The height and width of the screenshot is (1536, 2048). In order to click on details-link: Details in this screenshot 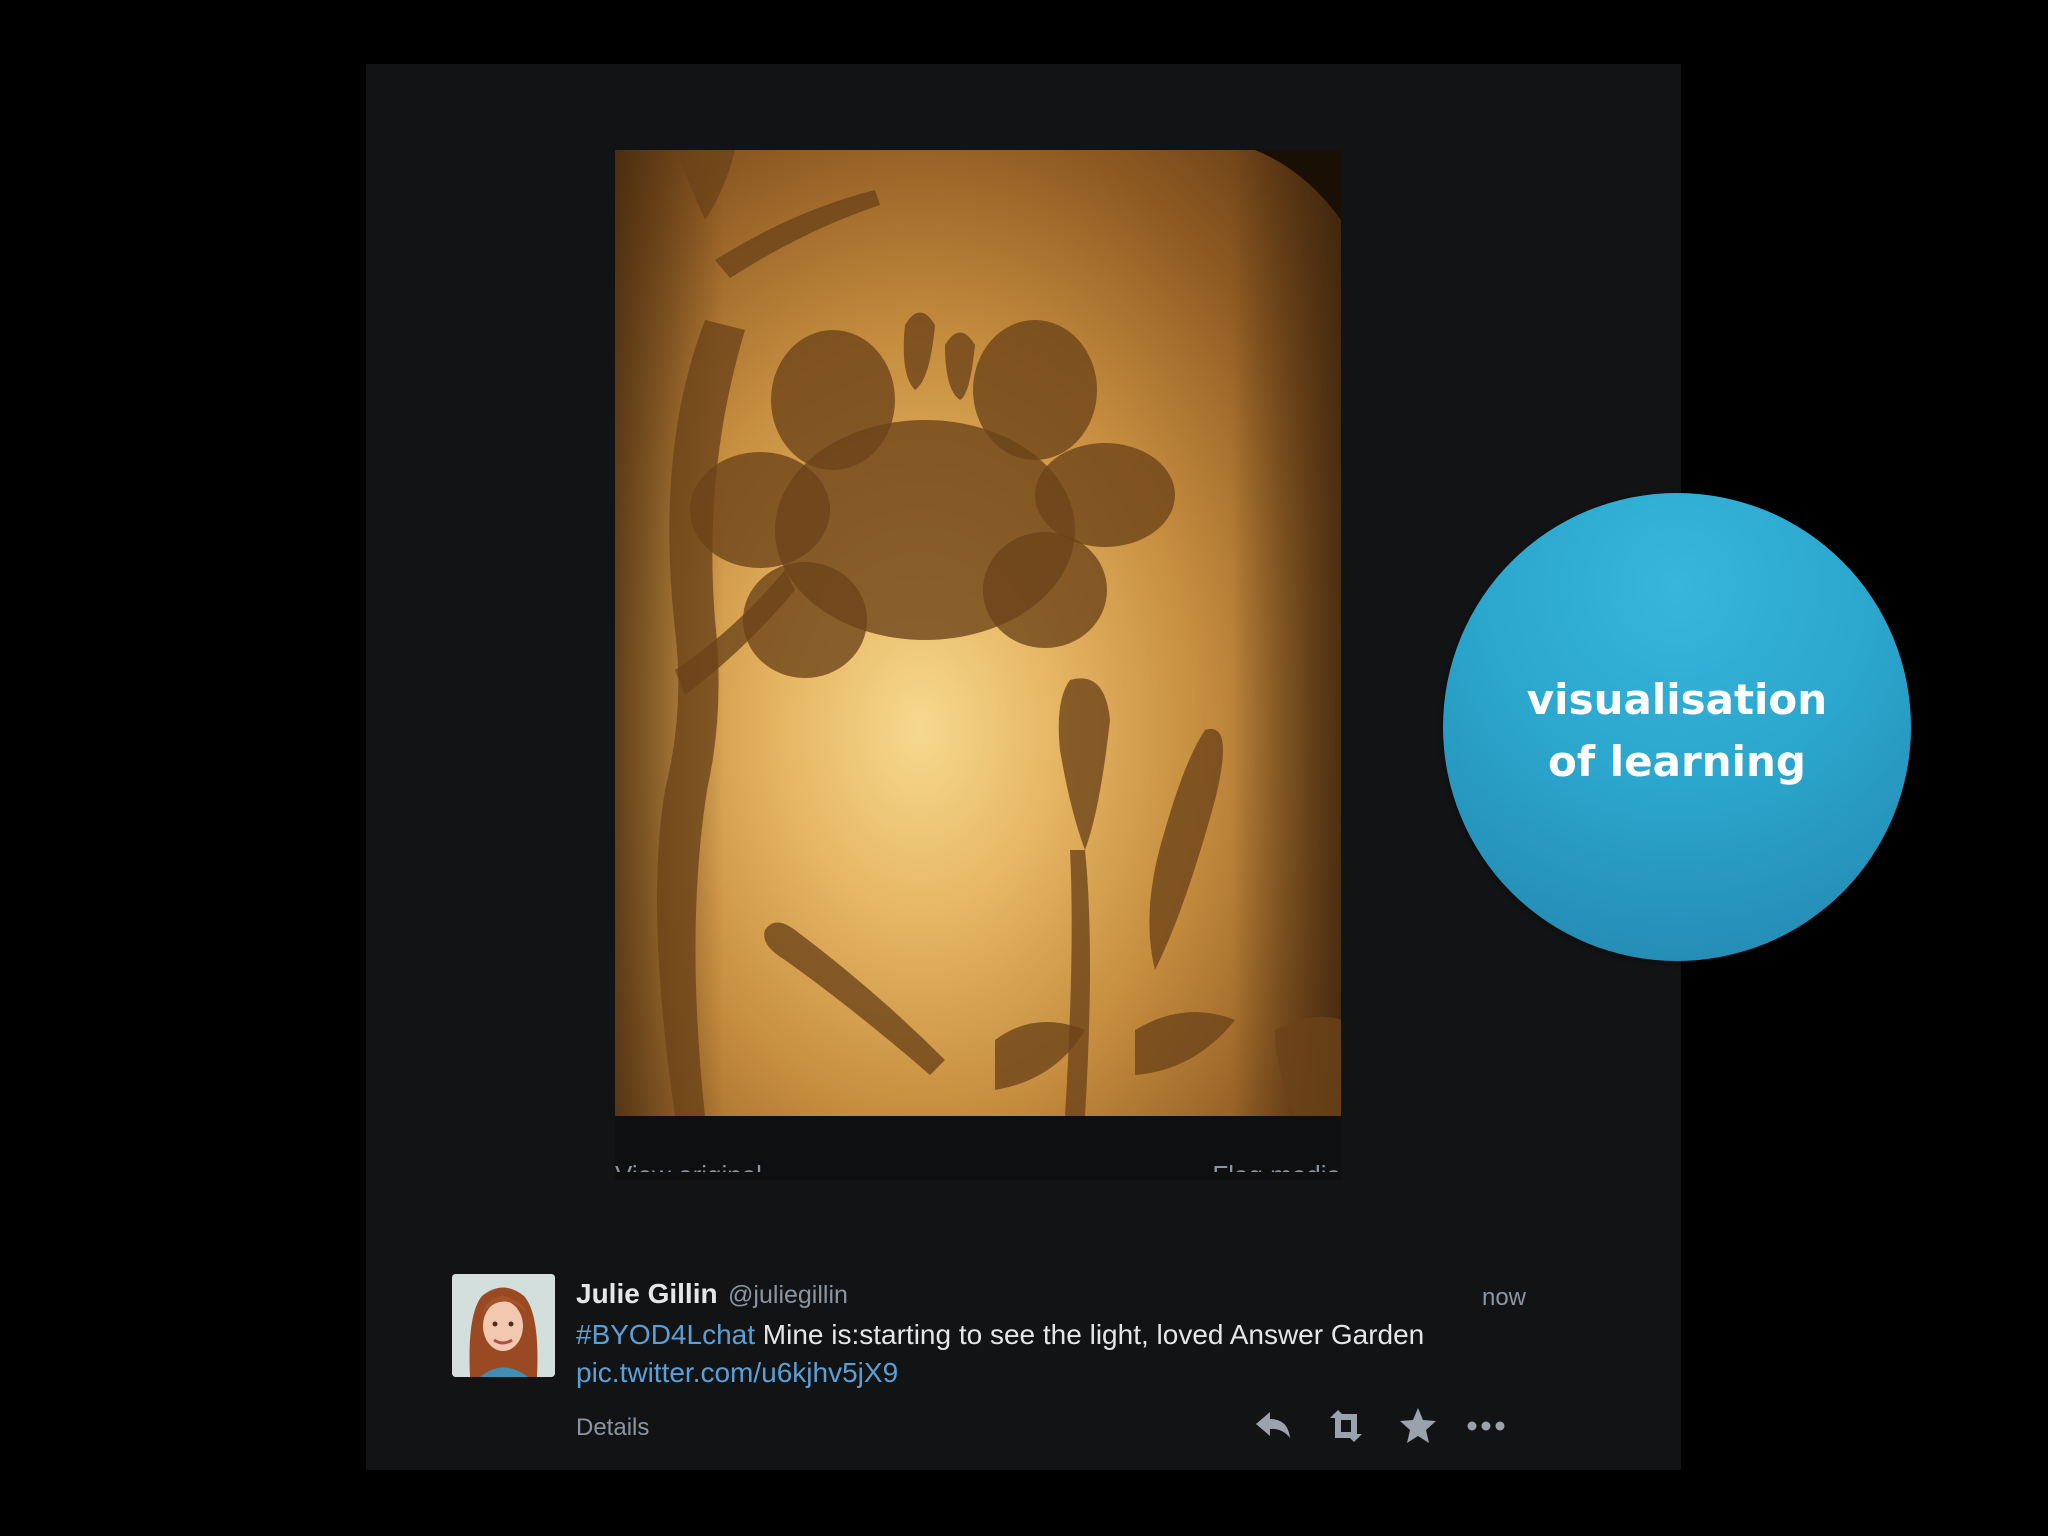, I will do `click(612, 1428)`.